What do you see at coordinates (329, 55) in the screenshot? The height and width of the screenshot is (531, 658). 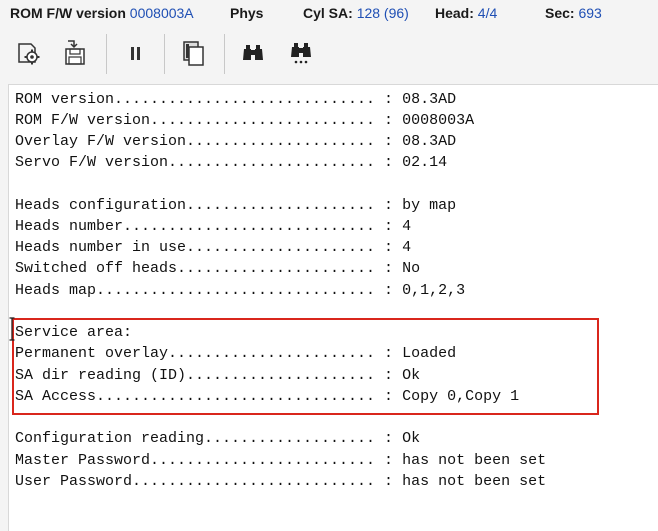 I see `toolbar` at bounding box center [329, 55].